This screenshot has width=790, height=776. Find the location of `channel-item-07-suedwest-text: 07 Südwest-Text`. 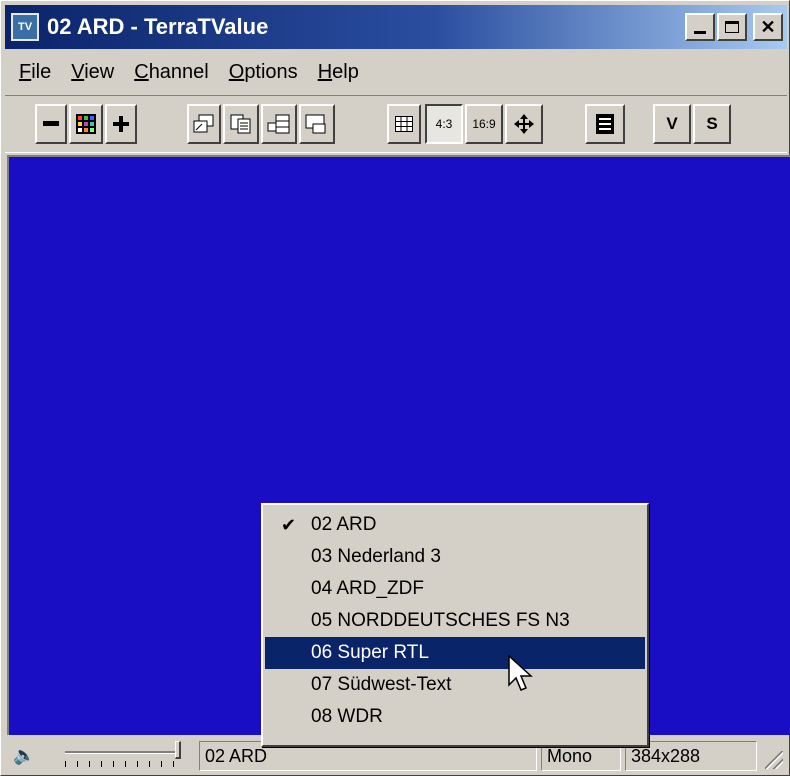

channel-item-07-suedwest-text: 07 Südwest-Text is located at coordinates (455, 685).